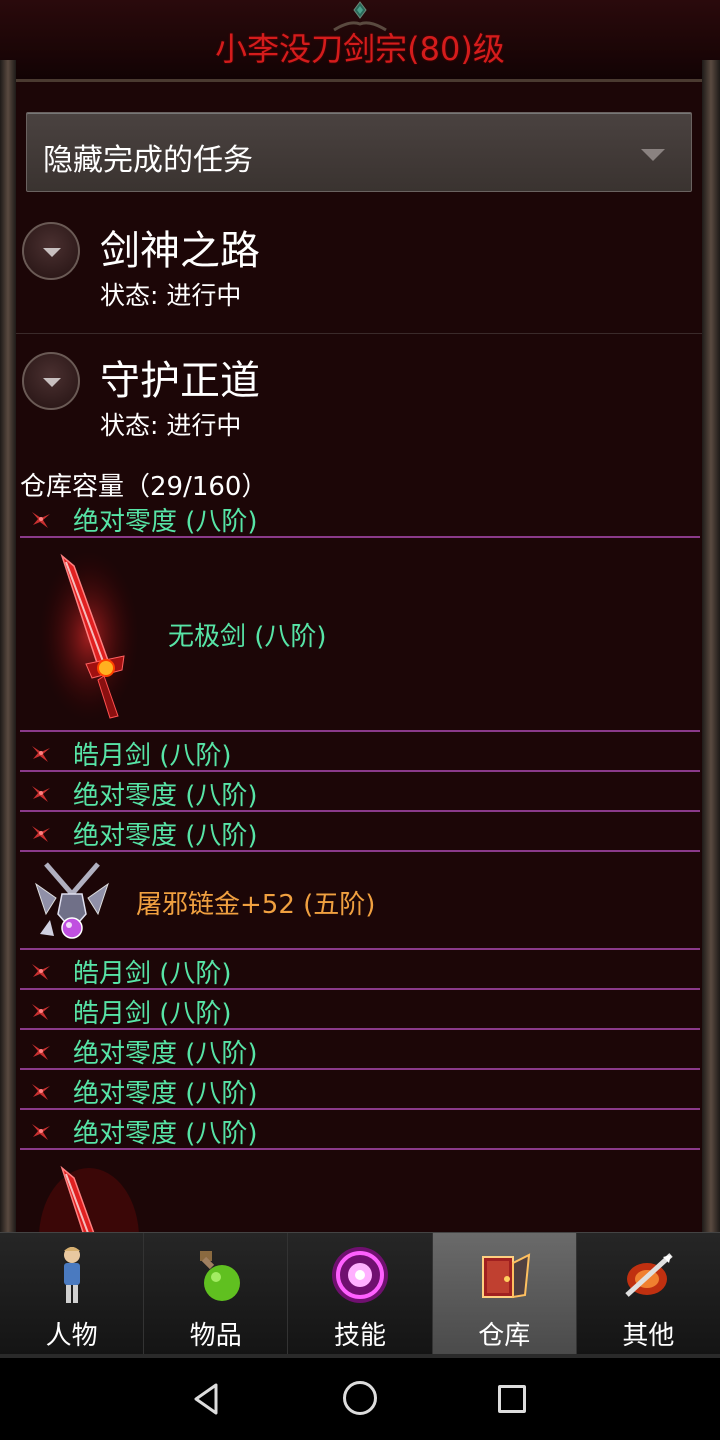 This screenshot has width=720, height=1440. What do you see at coordinates (360, 1336) in the screenshot?
I see `tab-label: 技能` at bounding box center [360, 1336].